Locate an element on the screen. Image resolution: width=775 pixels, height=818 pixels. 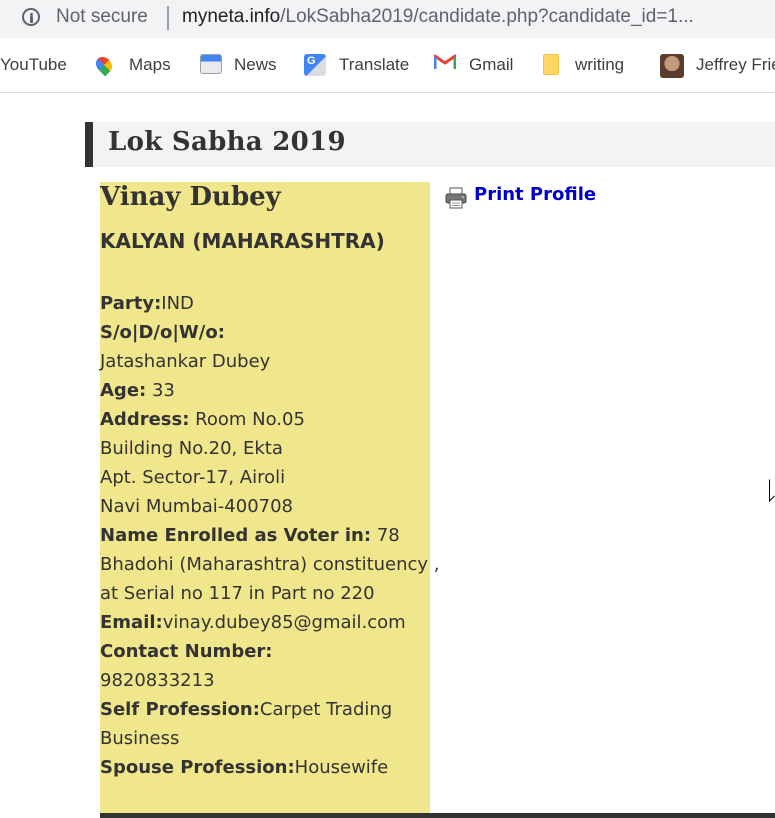
bookmark-label: YouTube is located at coordinates (33, 64).